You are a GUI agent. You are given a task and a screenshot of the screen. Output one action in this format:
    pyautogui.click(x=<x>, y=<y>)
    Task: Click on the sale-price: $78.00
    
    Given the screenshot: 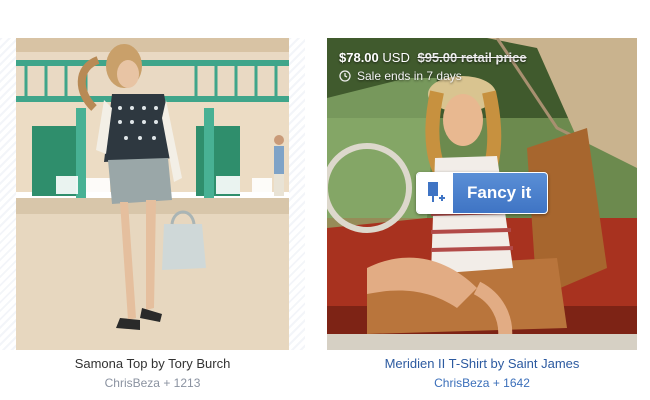 What is the action you would take?
    pyautogui.click(x=359, y=57)
    